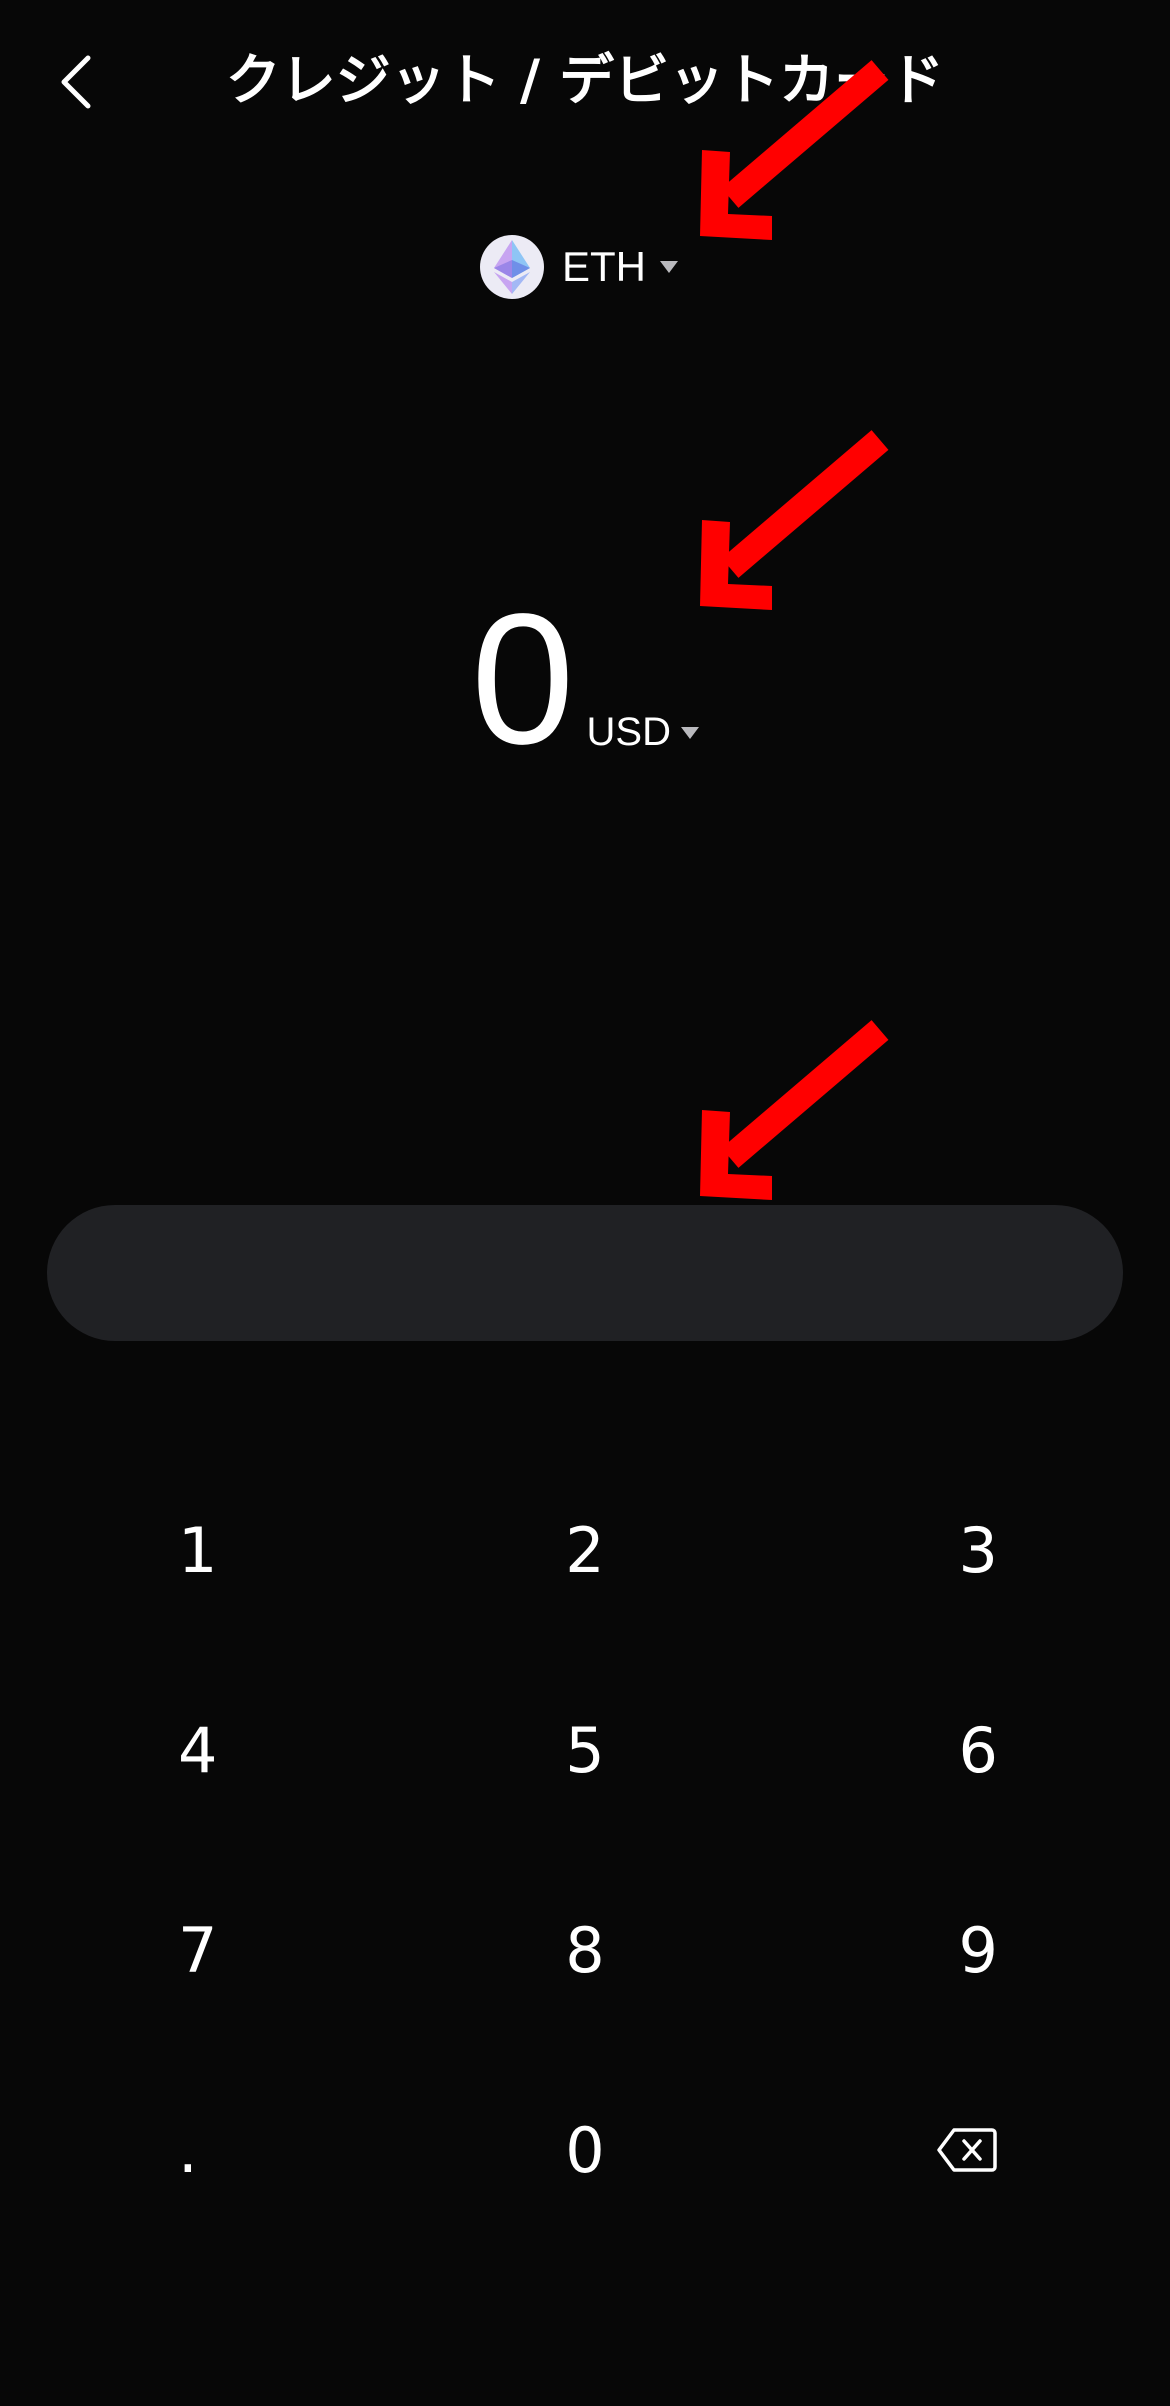  I want to click on ethereum-icon, so click(512, 267).